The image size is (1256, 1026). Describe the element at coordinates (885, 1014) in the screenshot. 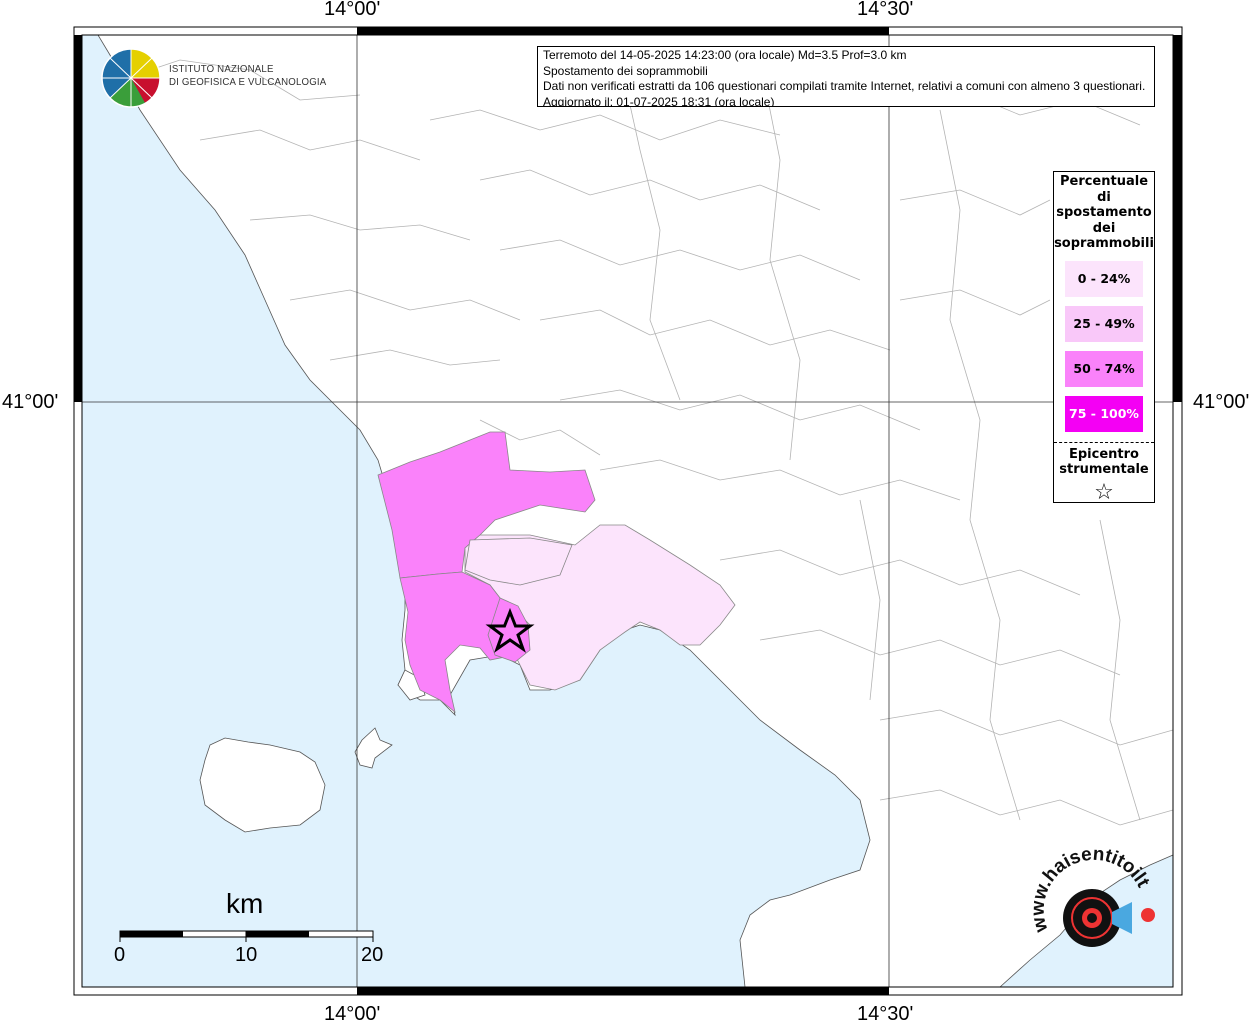

I see `lon-label-bottom-right: 14°30'` at that location.